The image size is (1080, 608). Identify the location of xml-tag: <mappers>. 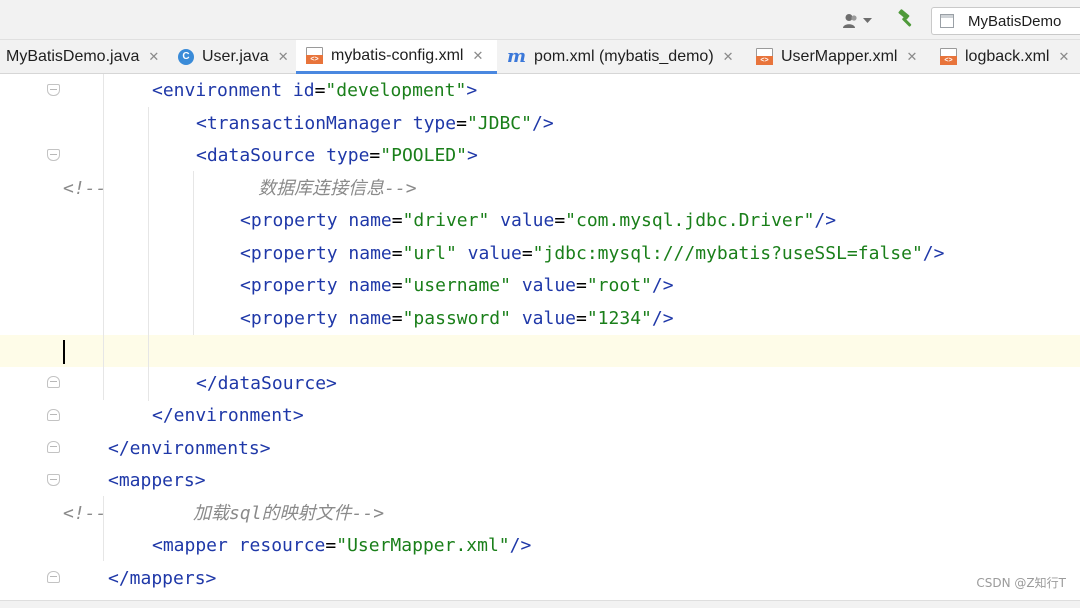
(157, 480).